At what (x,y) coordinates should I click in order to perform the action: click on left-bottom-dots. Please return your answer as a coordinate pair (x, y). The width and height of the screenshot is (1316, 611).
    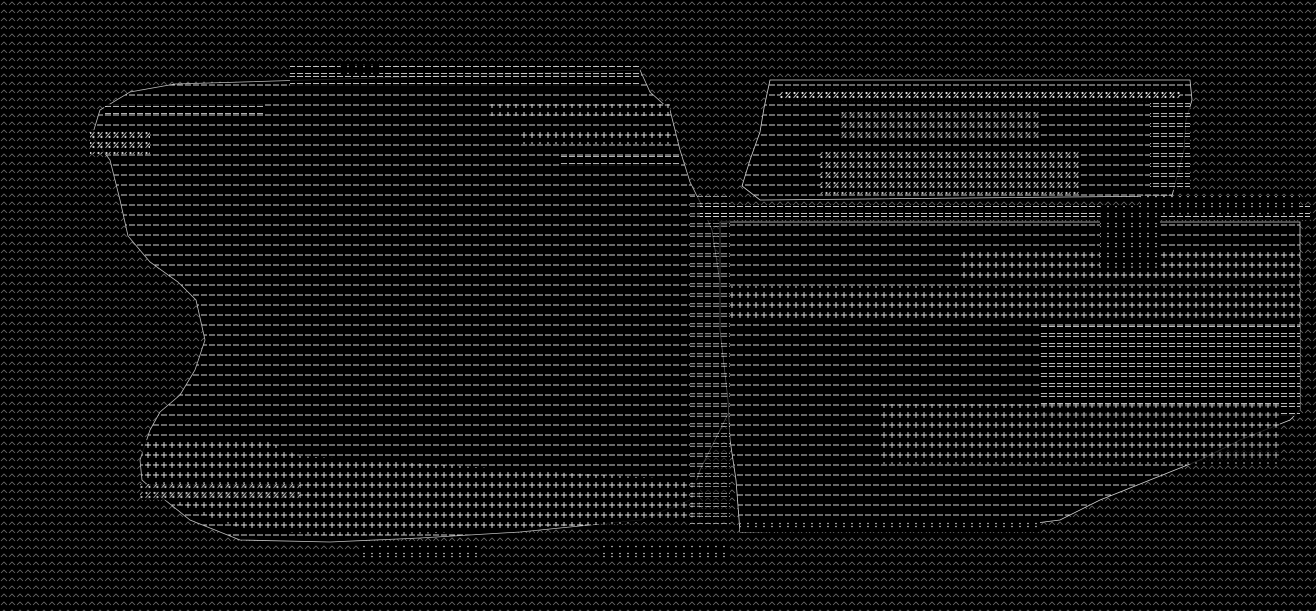
    Looking at the image, I should click on (420, 552).